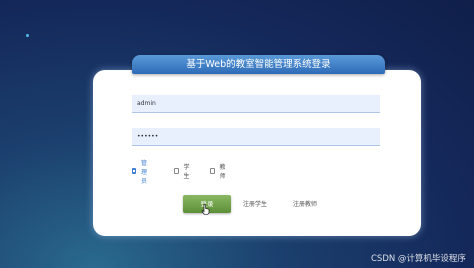 The width and height of the screenshot is (474, 268). I want to click on role-option-student: 学生, so click(182, 172).